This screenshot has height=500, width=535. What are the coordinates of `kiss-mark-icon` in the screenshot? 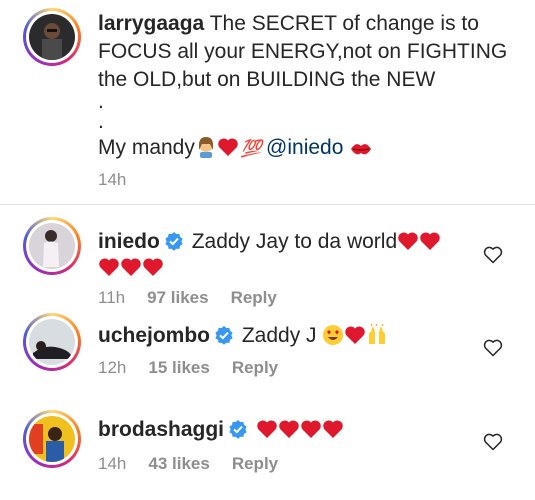 It's located at (361, 152).